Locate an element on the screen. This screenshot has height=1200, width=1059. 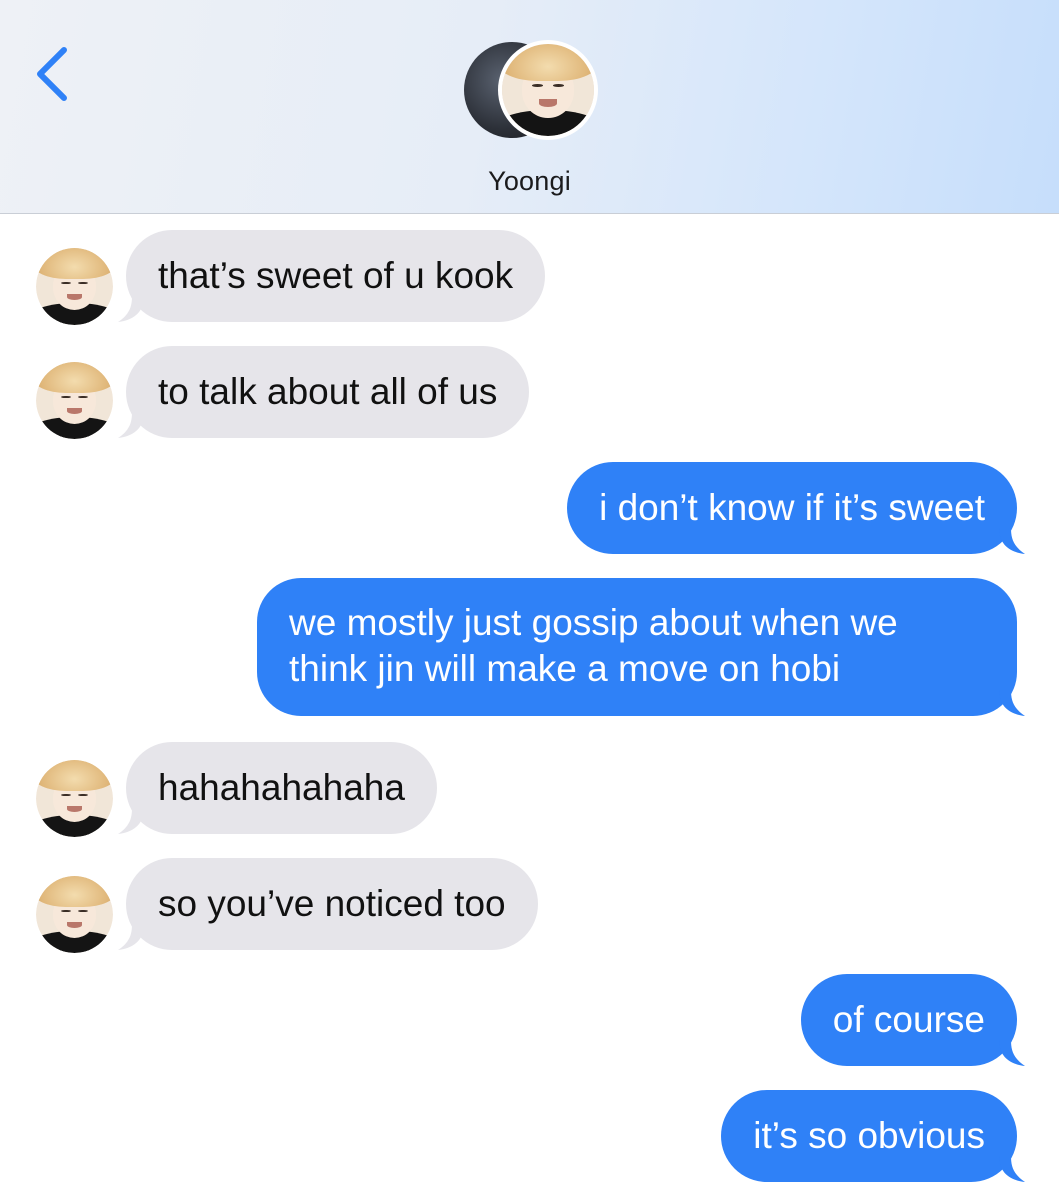
message-text: it’s so obvious is located at coordinates (869, 1135).